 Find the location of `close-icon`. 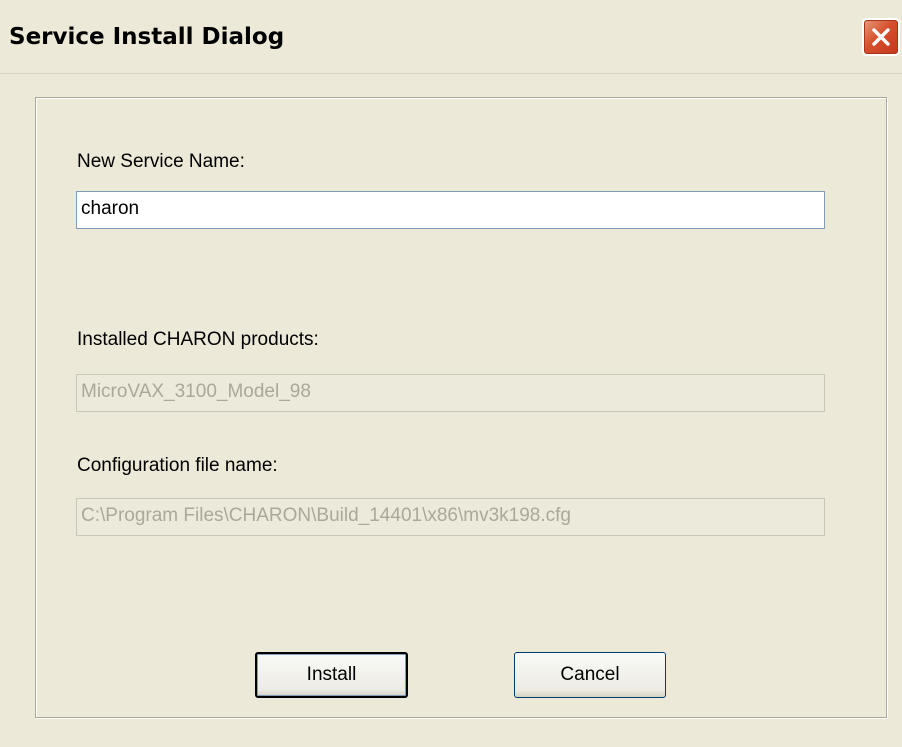

close-icon is located at coordinates (881, 37).